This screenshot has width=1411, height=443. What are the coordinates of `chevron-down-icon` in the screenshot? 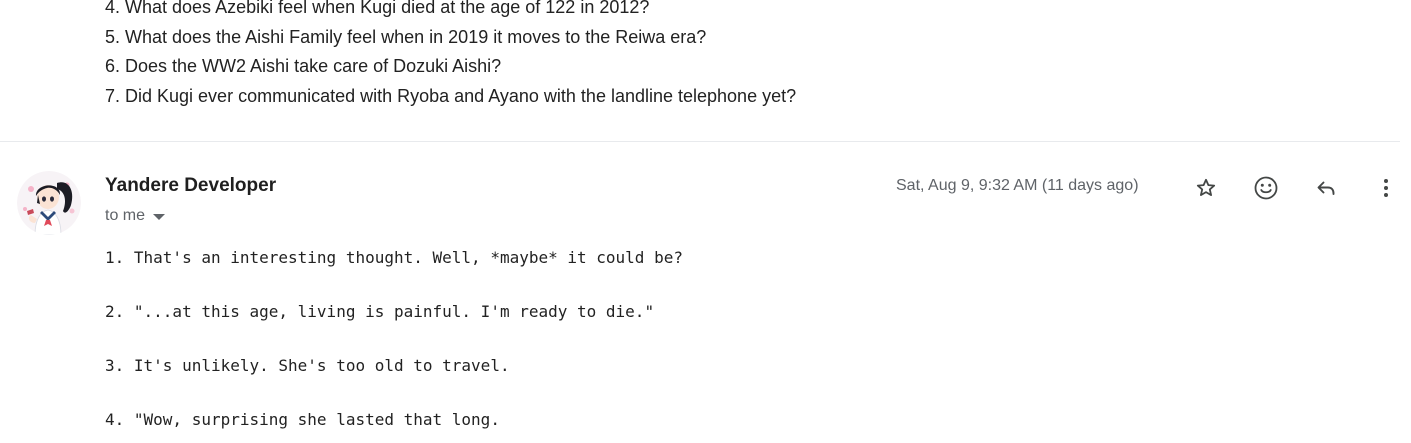 It's located at (159, 217).